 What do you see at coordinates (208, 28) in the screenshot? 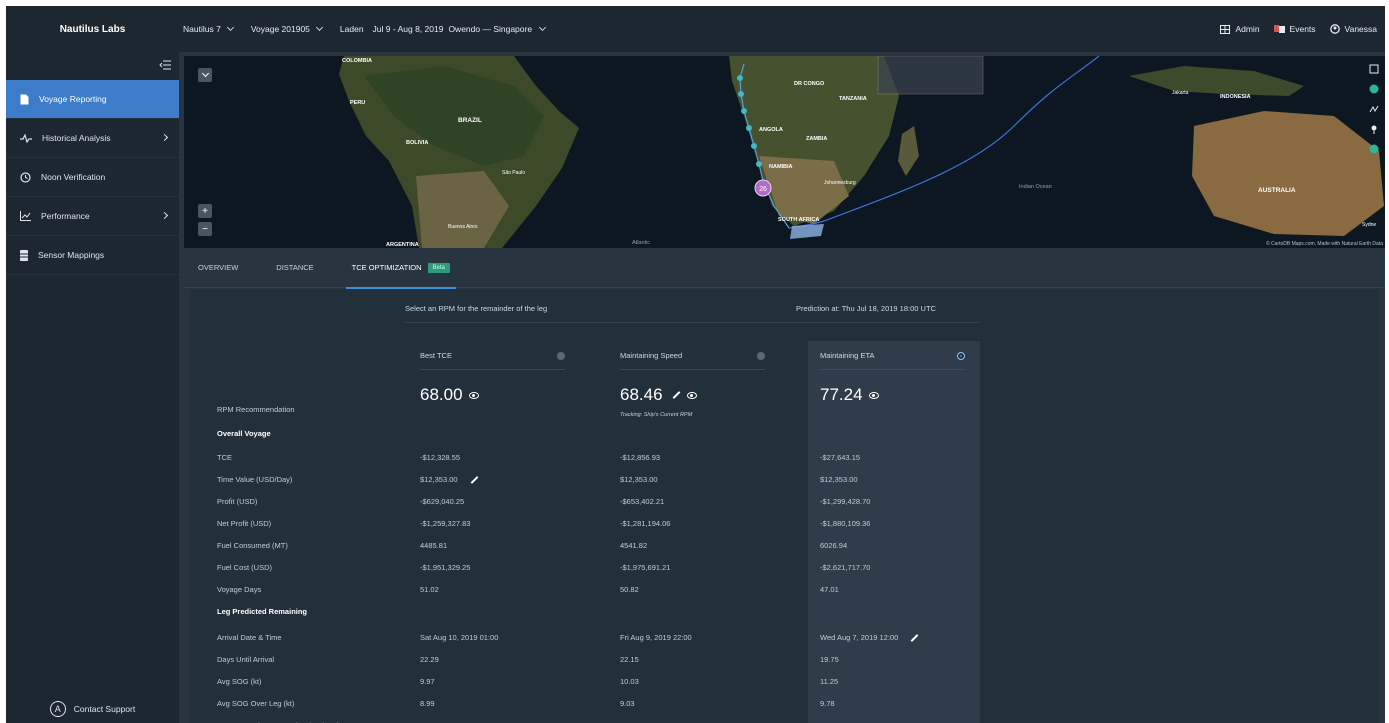
I see `vessel-selector: Nautilus 7` at bounding box center [208, 28].